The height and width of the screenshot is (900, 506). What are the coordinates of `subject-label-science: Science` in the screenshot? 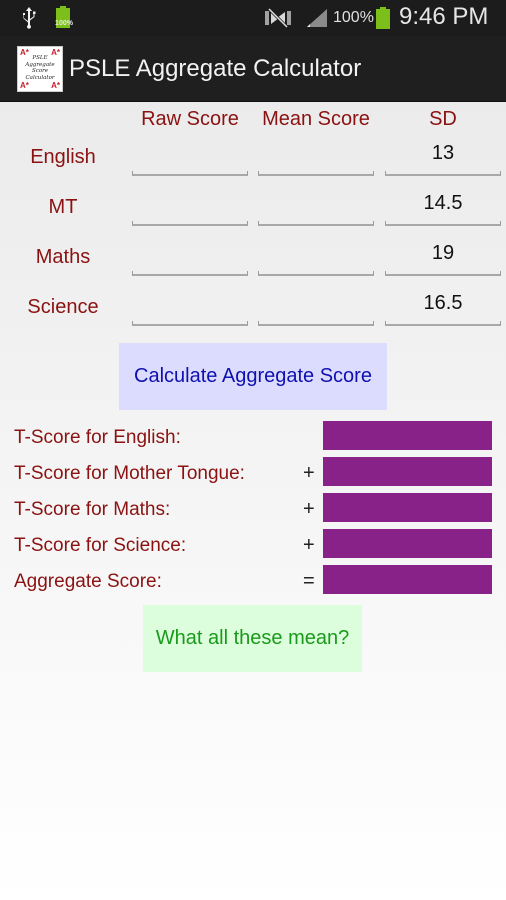 It's located at (63, 307).